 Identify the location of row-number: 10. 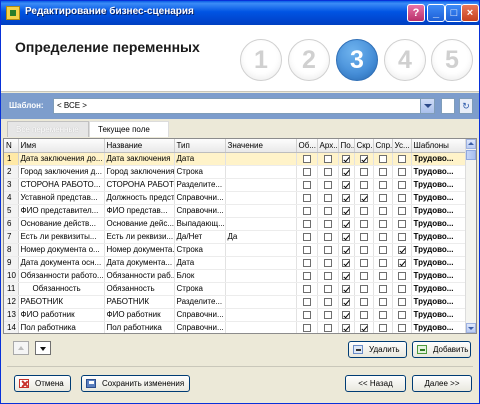
(11, 276).